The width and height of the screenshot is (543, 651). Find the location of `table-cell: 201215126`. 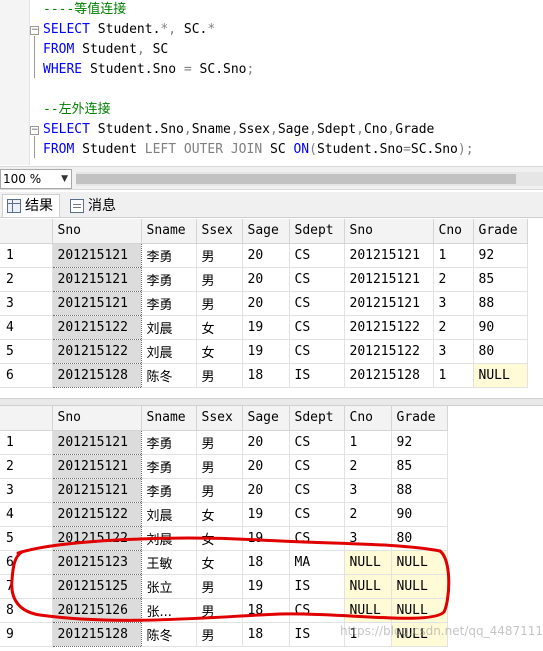

table-cell: 201215126 is located at coordinates (96, 610).